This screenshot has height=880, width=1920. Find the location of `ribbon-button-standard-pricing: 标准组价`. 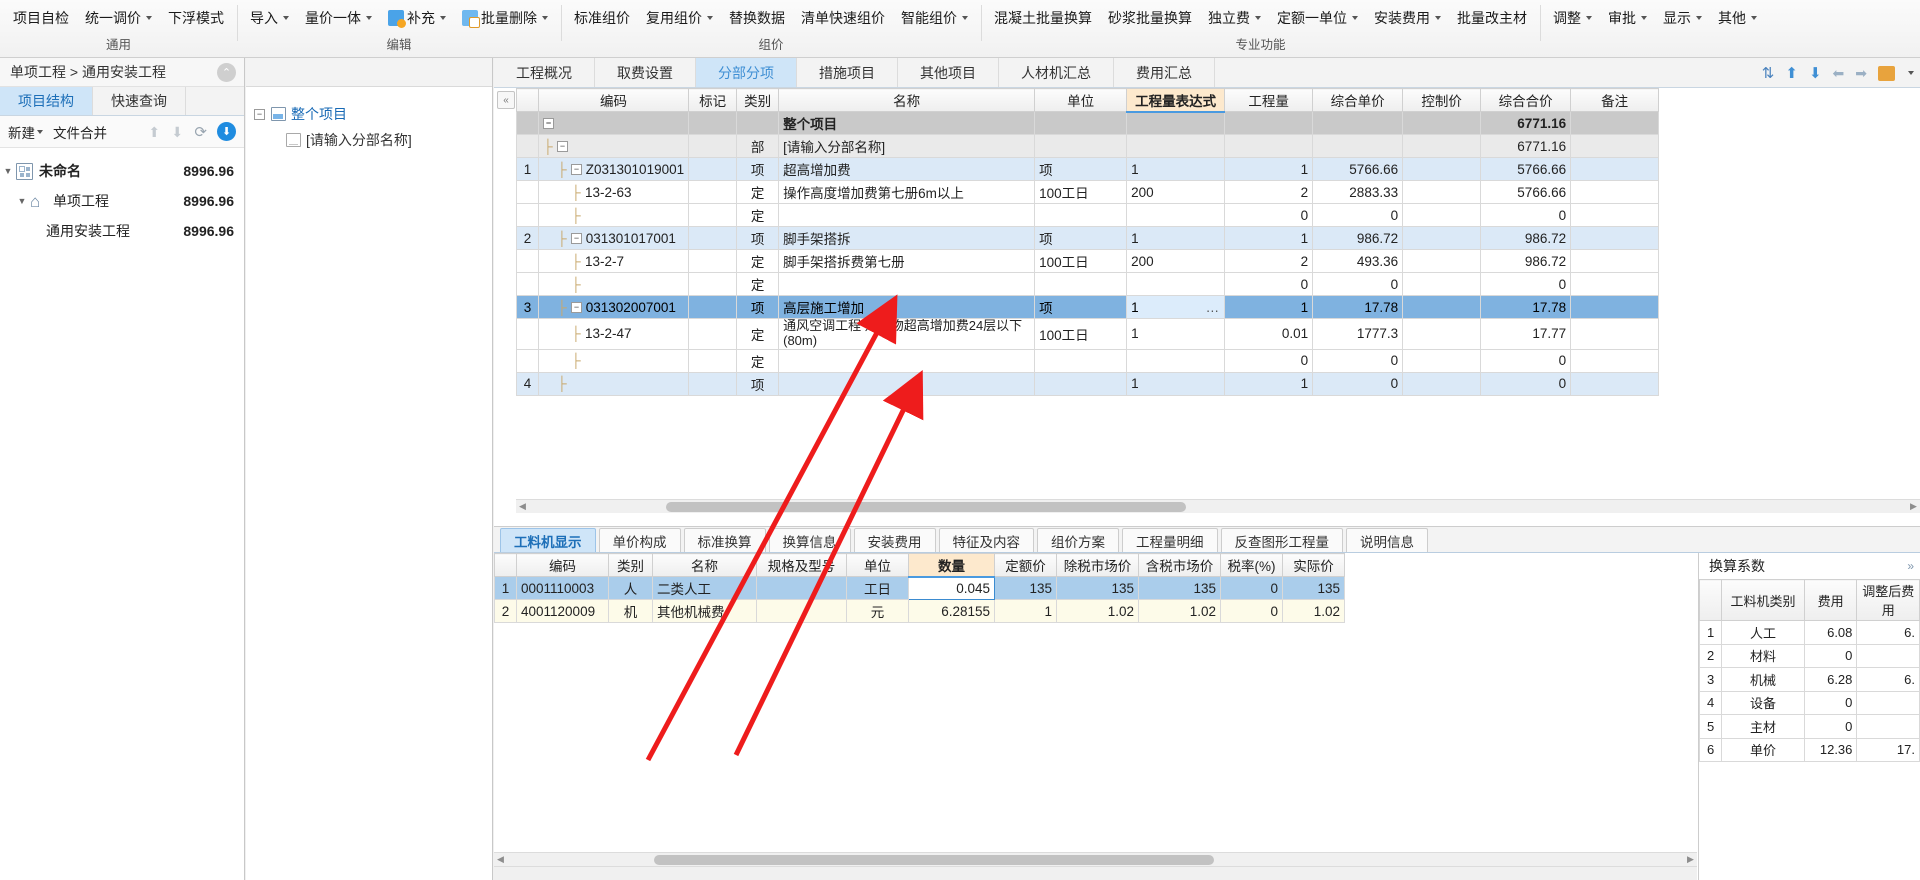

ribbon-button-standard-pricing: 标准组价 is located at coordinates (602, 18).